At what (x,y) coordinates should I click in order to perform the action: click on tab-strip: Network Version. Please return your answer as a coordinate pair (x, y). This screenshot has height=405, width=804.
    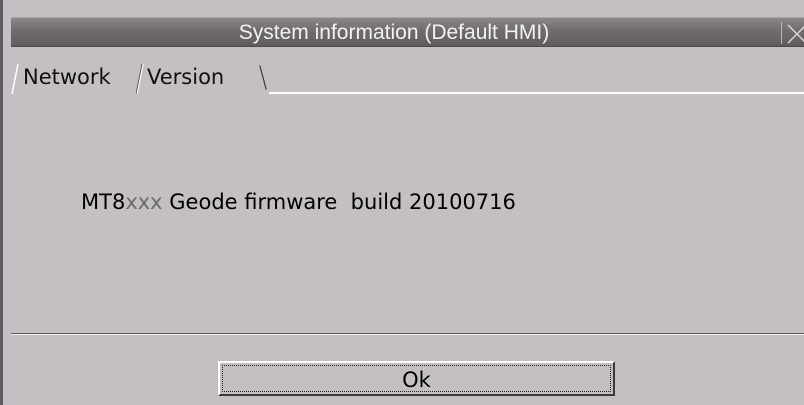
    Looking at the image, I should click on (407, 71).